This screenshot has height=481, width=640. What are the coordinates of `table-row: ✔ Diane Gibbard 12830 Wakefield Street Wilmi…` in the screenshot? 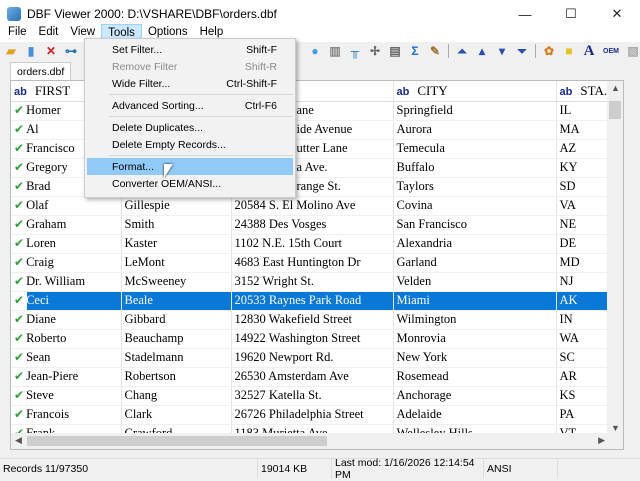 It's located at (313, 320).